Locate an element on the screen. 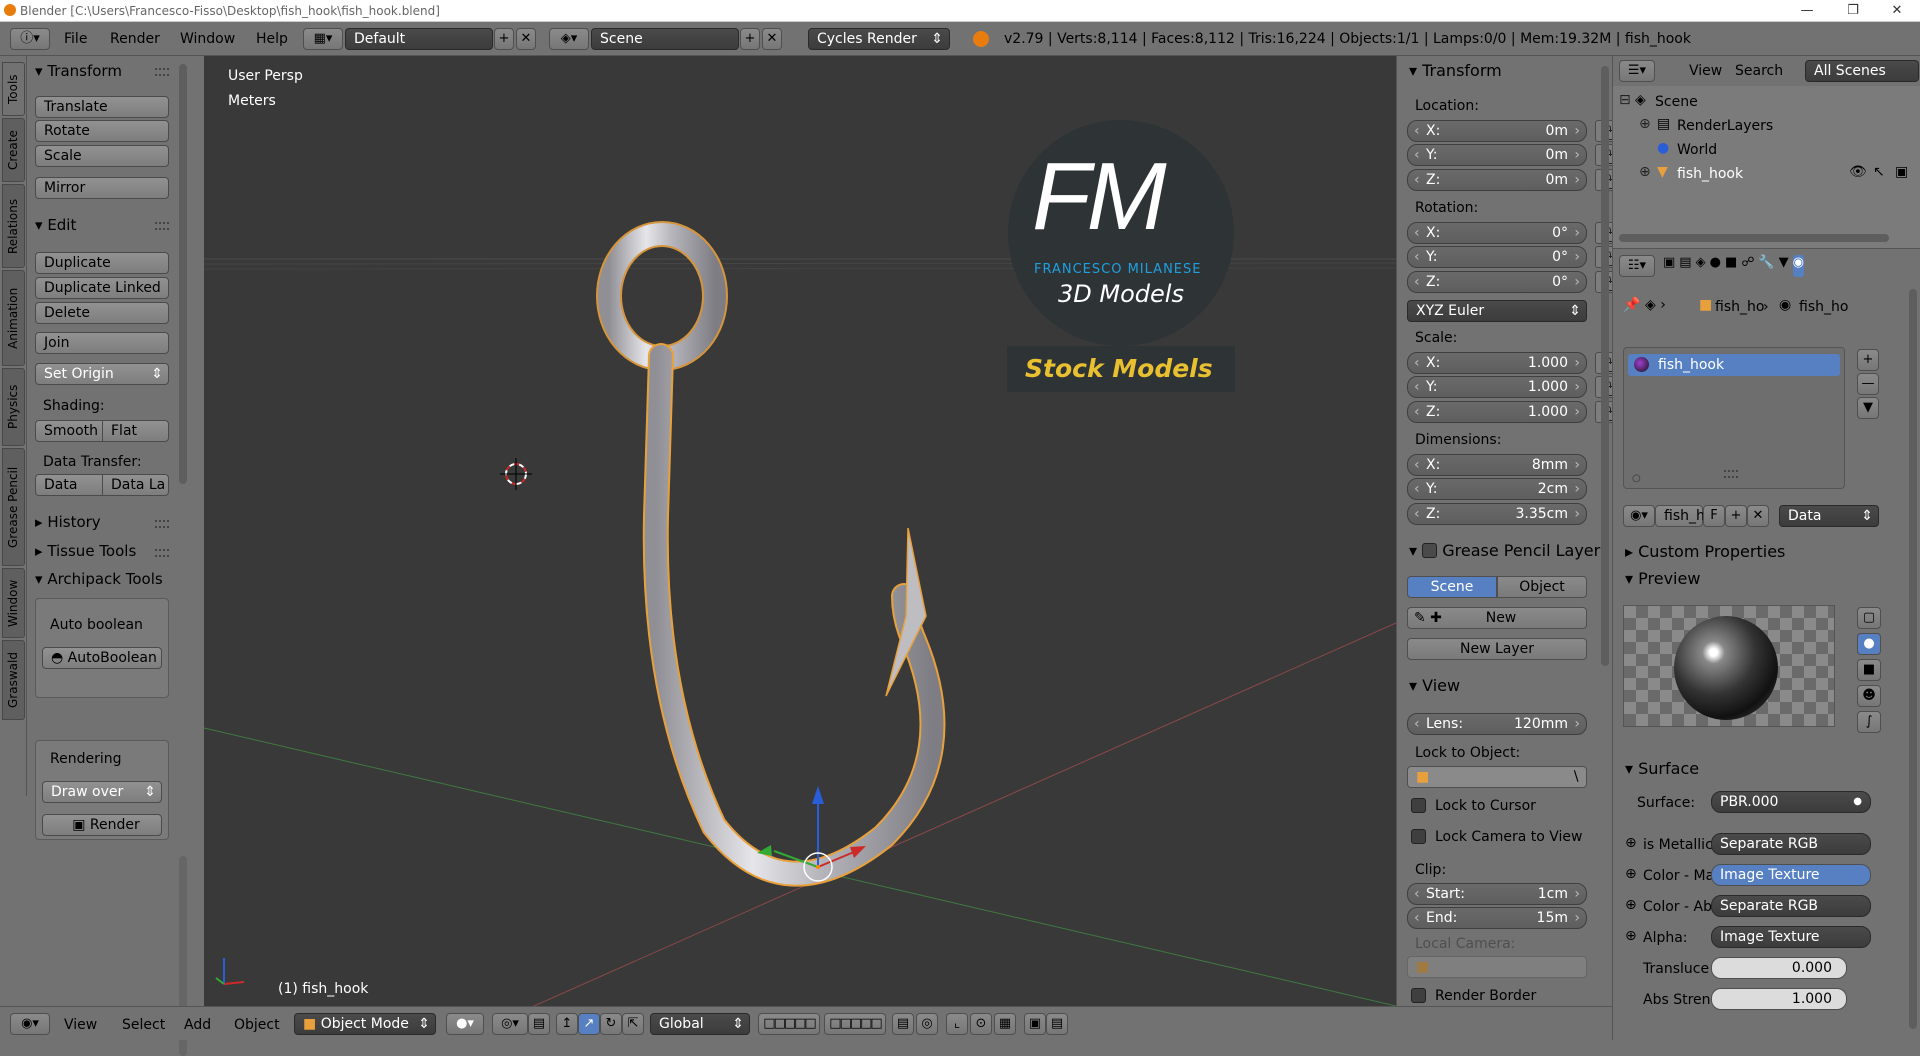 This screenshot has height=1056, width=1920. menu-select: Select is located at coordinates (143, 1025).